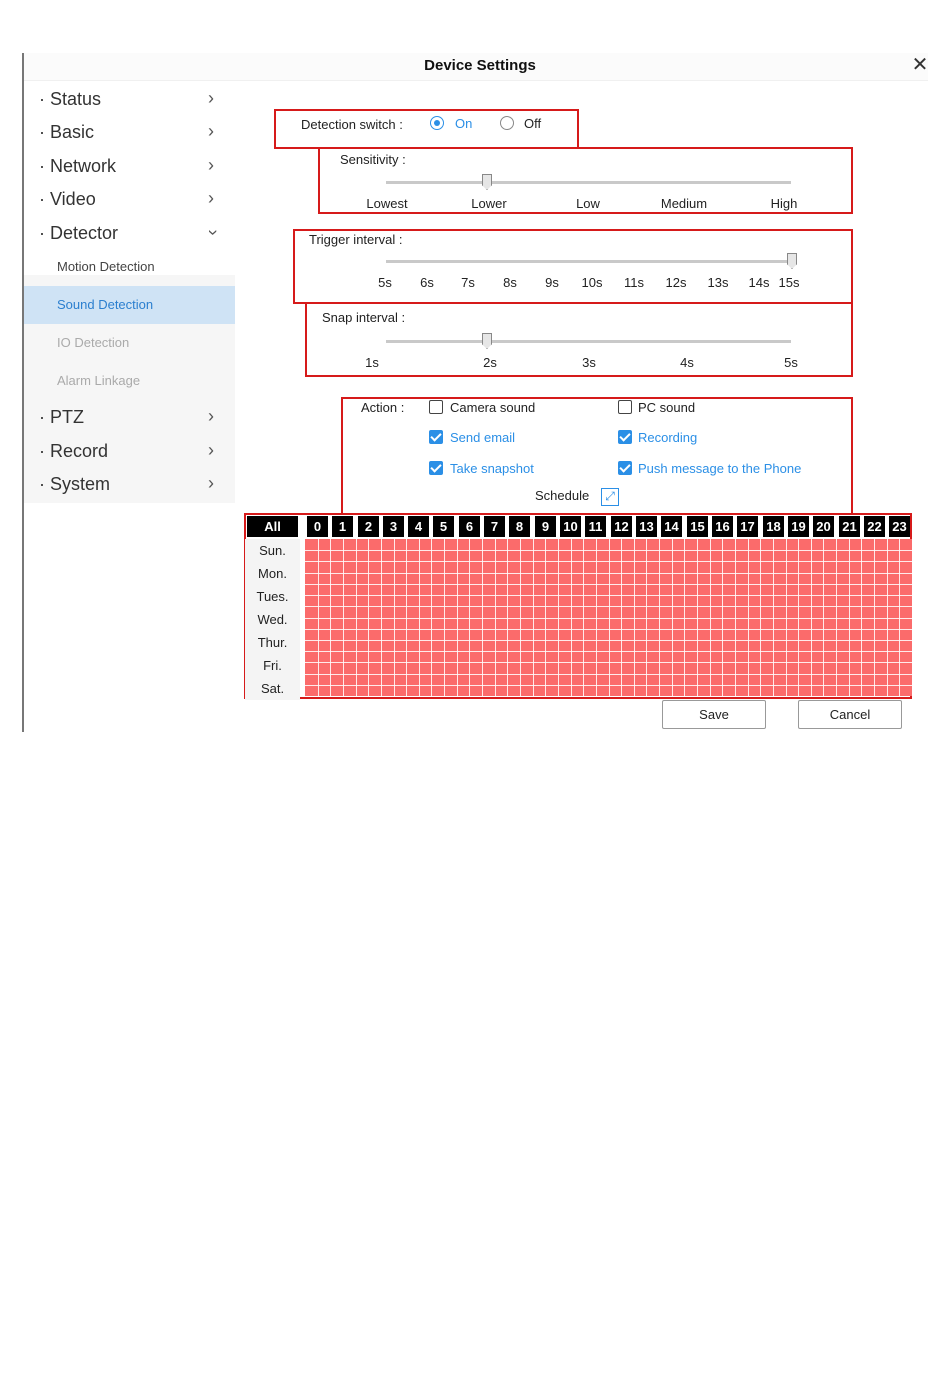 The width and height of the screenshot is (950, 1387). Describe the element at coordinates (73, 199) in the screenshot. I see `sidebar-item-label: Video` at that location.